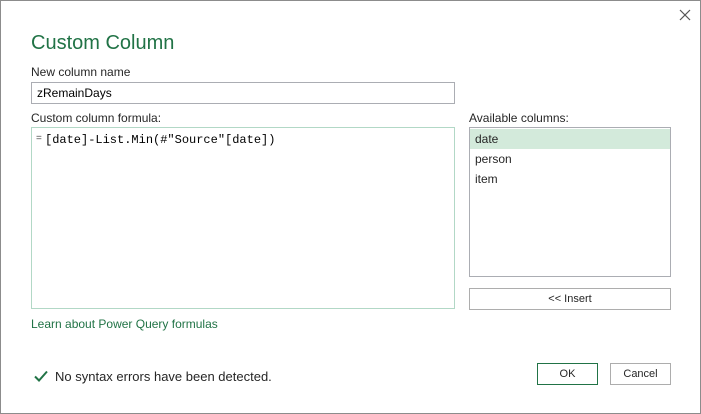 This screenshot has height=414, width=701. What do you see at coordinates (519, 118) in the screenshot?
I see `available-columns-label: Available columns:` at bounding box center [519, 118].